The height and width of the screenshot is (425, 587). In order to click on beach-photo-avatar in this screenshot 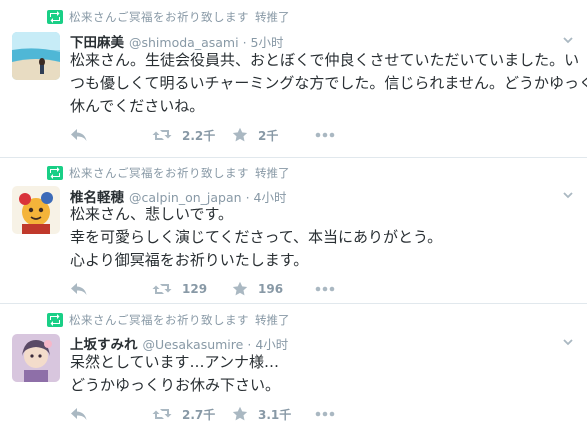, I will do `click(36, 56)`.